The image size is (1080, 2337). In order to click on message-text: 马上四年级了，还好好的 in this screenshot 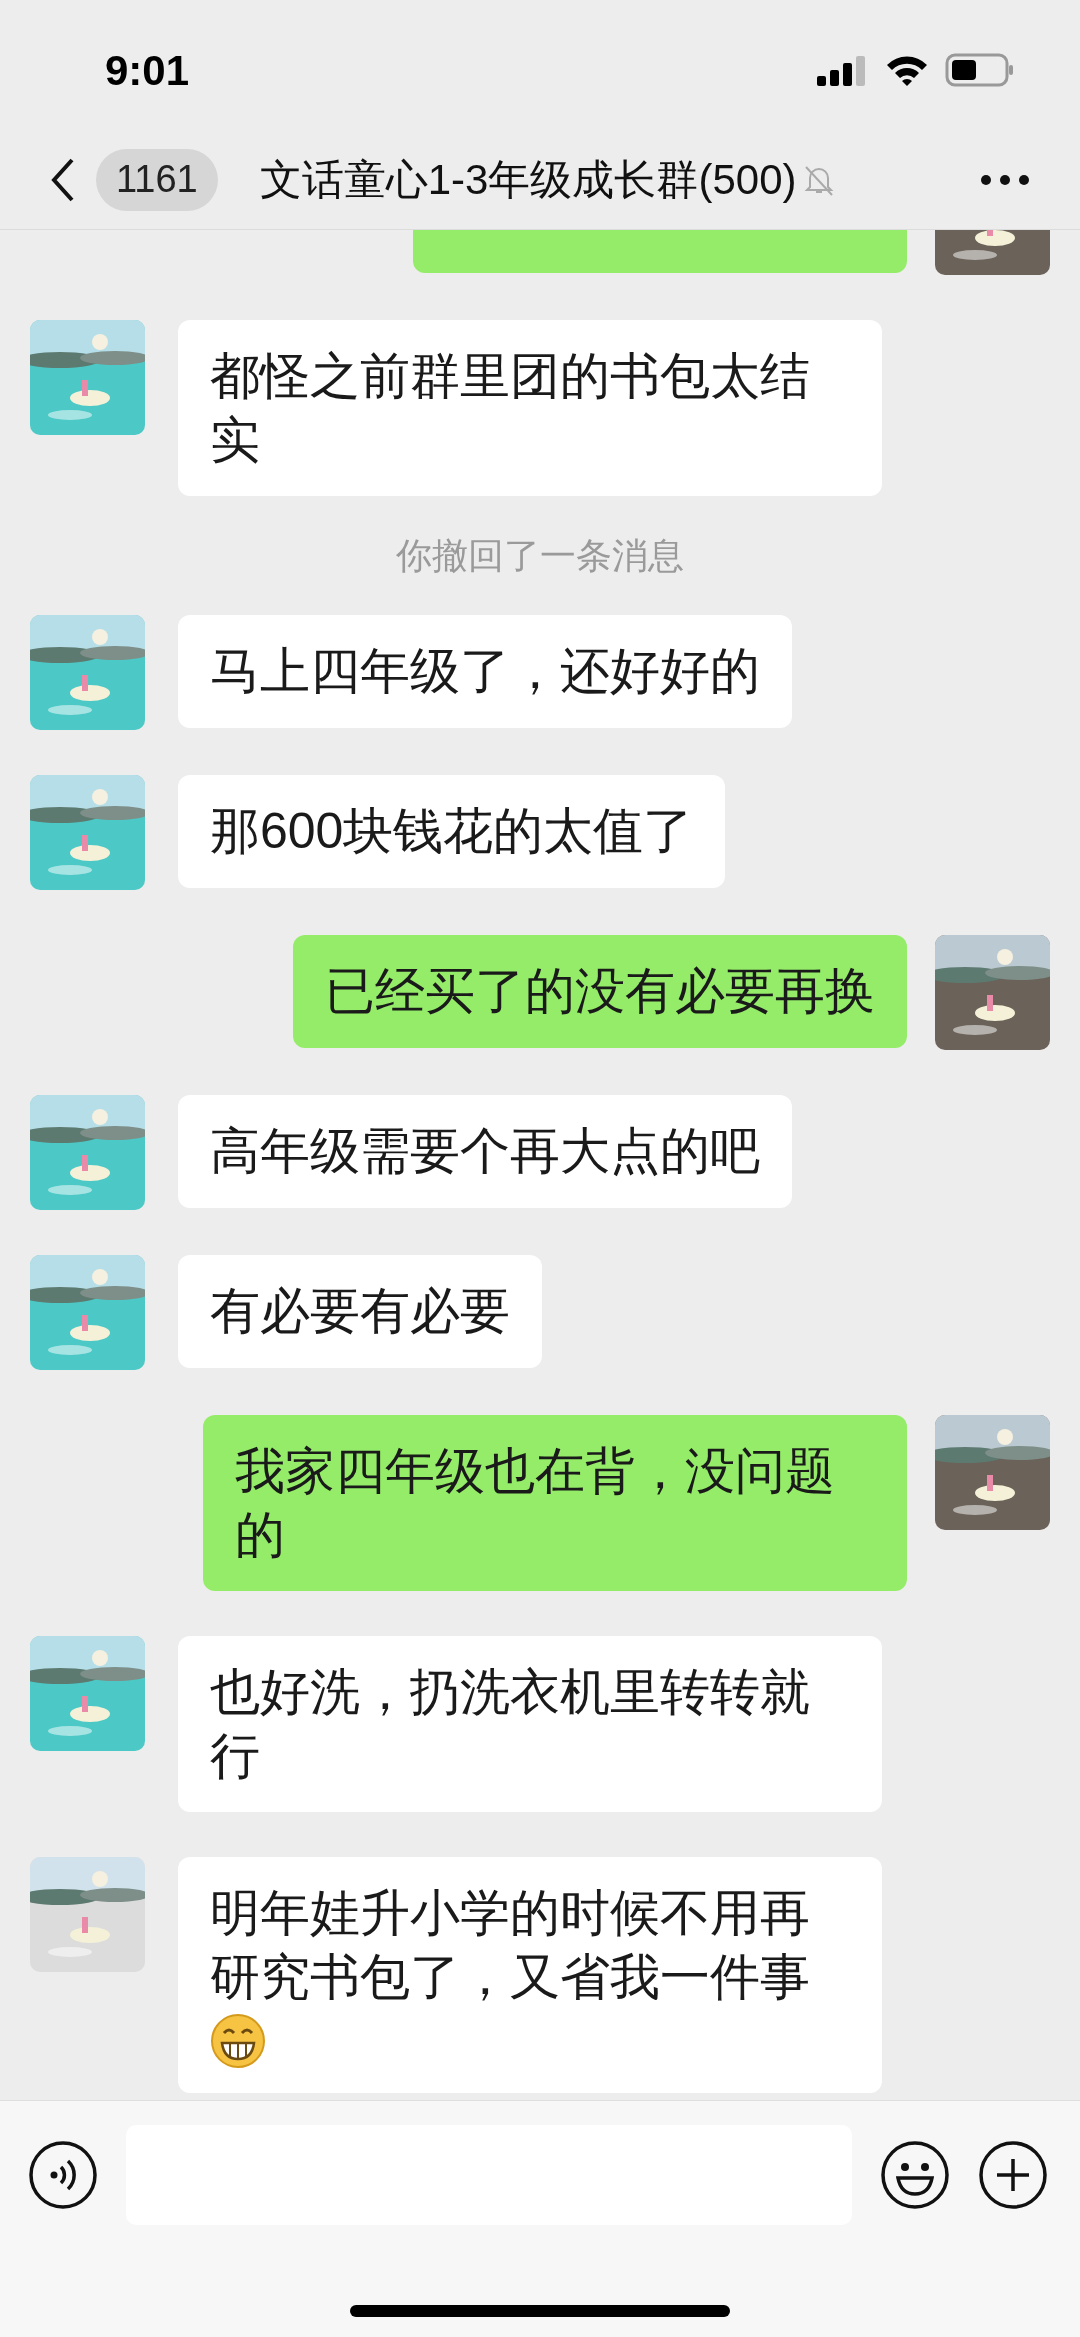, I will do `click(485, 671)`.